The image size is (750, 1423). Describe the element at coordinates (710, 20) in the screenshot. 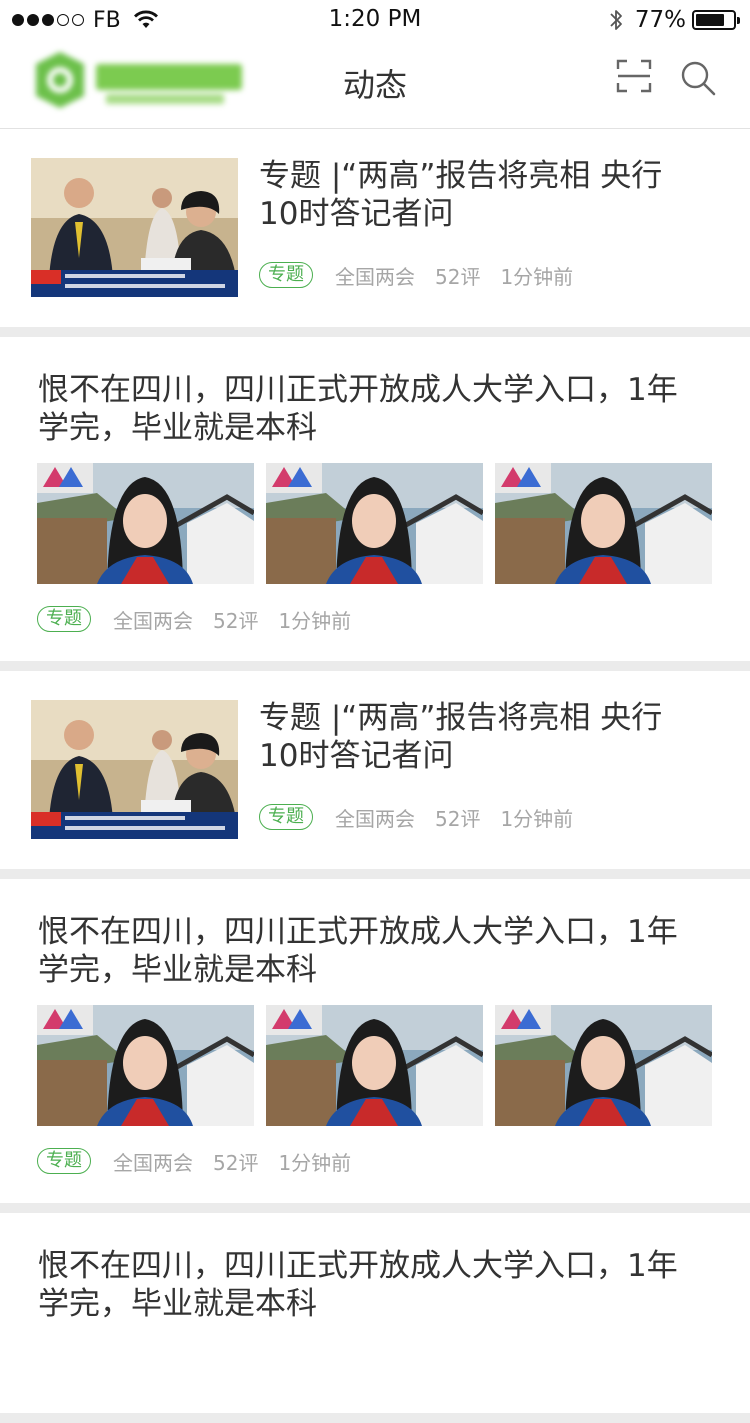

I see `battery-fill` at that location.